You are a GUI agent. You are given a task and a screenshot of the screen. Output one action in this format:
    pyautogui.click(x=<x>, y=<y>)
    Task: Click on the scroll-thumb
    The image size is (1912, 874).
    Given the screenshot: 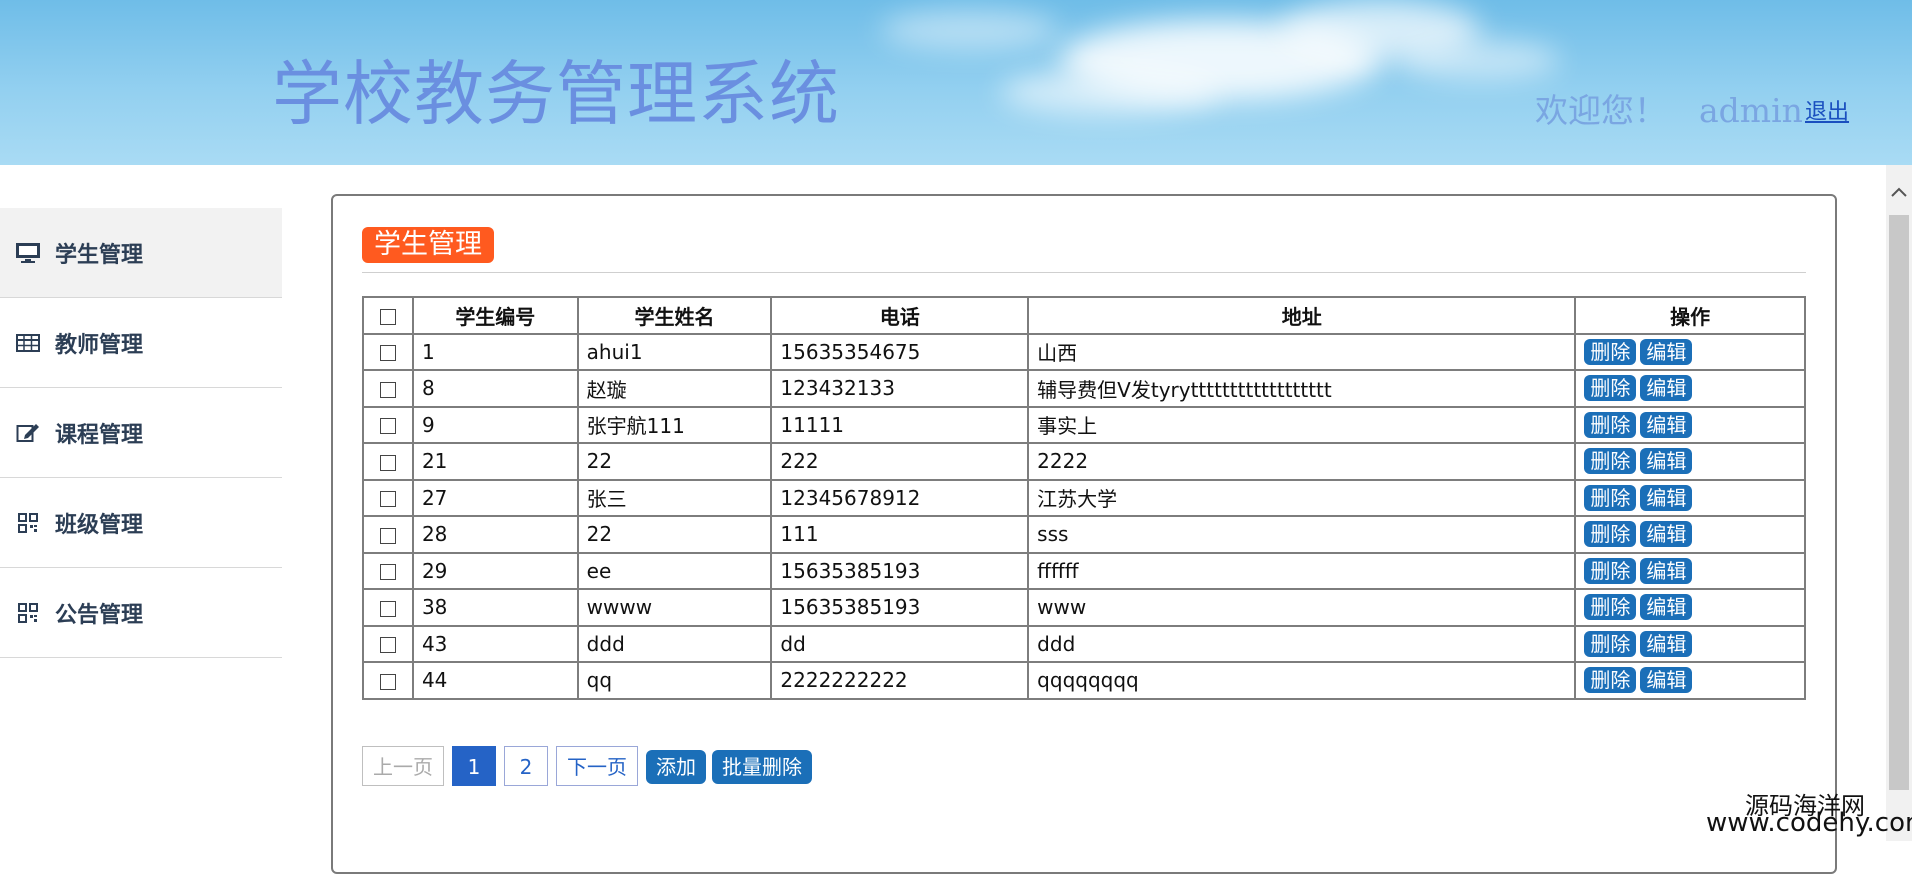 What is the action you would take?
    pyautogui.click(x=1899, y=502)
    